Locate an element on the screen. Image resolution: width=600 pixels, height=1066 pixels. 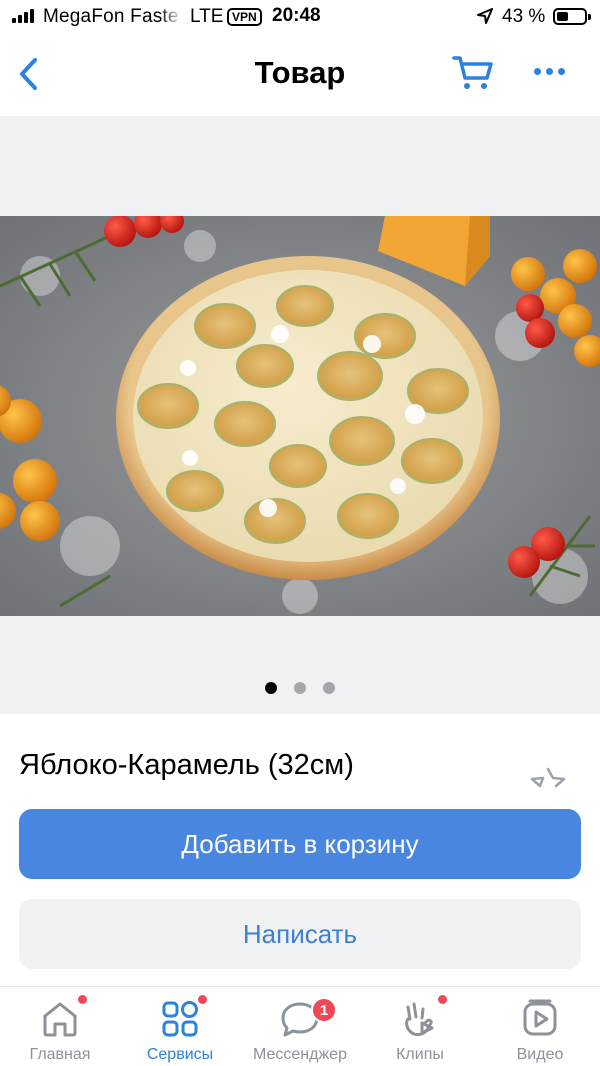
add-to-cart-button: Добавить в корзину is located at coordinates (300, 844).